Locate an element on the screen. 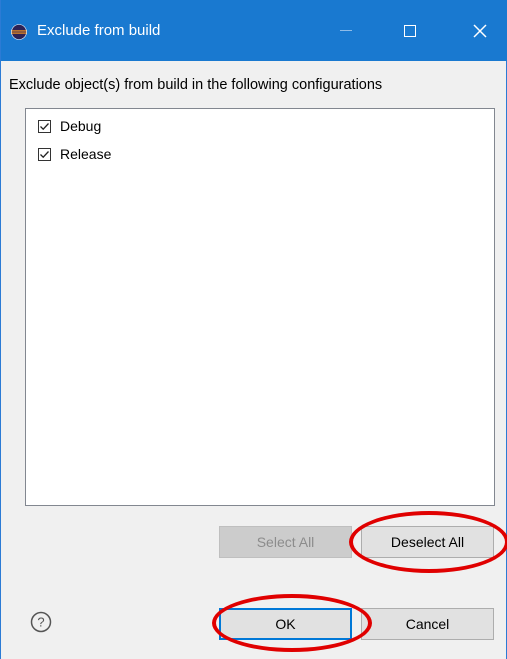 This screenshot has height=659, width=507. debug-label: Debug is located at coordinates (81, 126).